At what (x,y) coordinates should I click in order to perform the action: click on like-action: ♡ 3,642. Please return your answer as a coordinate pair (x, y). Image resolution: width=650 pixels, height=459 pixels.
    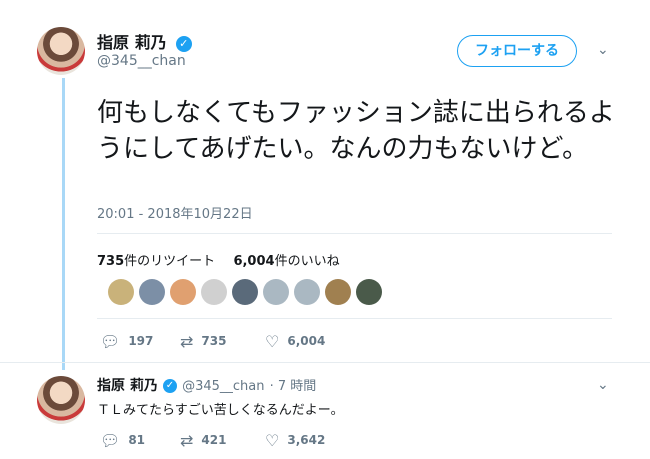
    Looking at the image, I should click on (295, 440).